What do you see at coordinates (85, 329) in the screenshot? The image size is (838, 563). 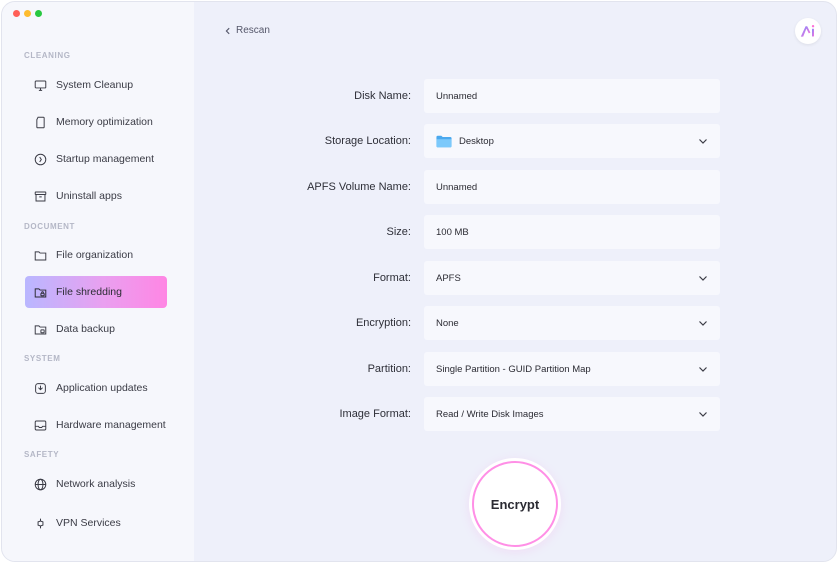 I see `sidebar-item-label: Data backup` at bounding box center [85, 329].